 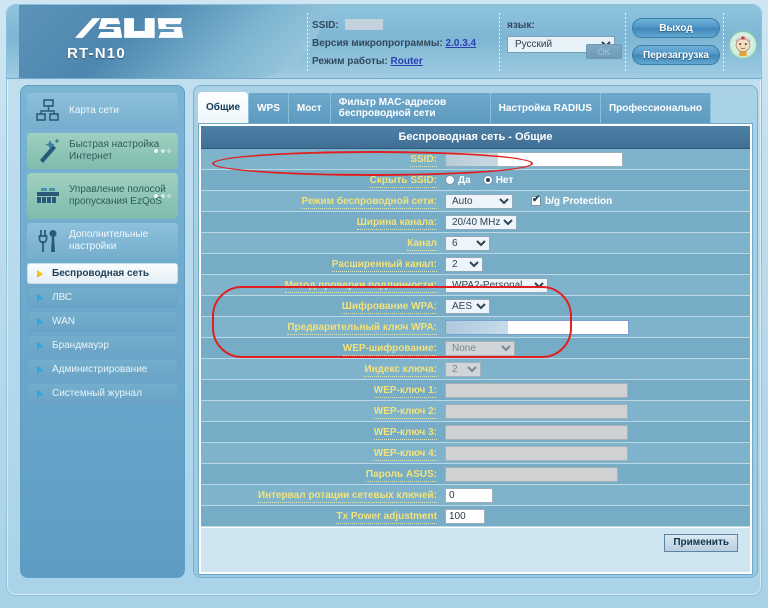 I want to click on auth-method-select: WPA2-Personal, so click(x=496, y=285).